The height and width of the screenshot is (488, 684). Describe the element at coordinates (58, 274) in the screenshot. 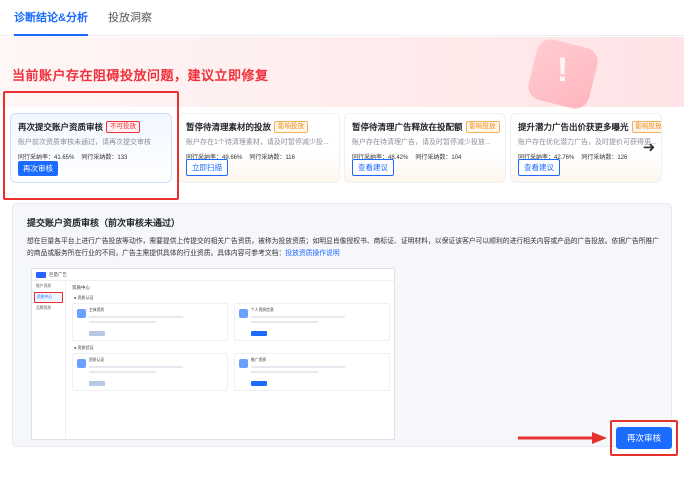

I see `brand-name: 巨量广告` at that location.